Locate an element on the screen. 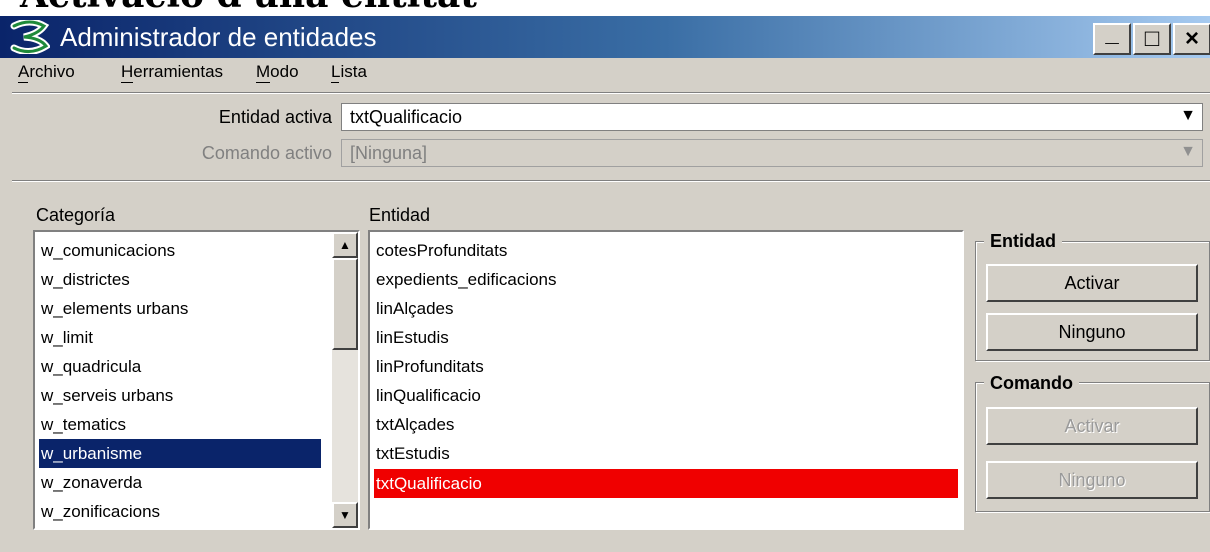 The width and height of the screenshot is (1210, 552). comando-group-title: Comando is located at coordinates (1031, 383).